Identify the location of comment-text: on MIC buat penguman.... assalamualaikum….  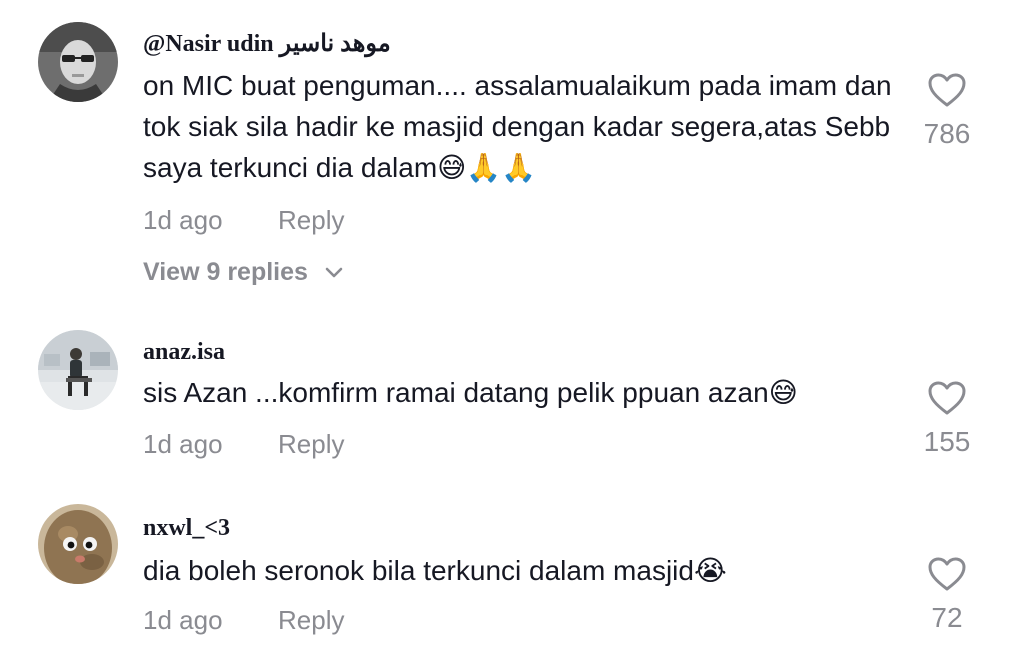
(521, 126).